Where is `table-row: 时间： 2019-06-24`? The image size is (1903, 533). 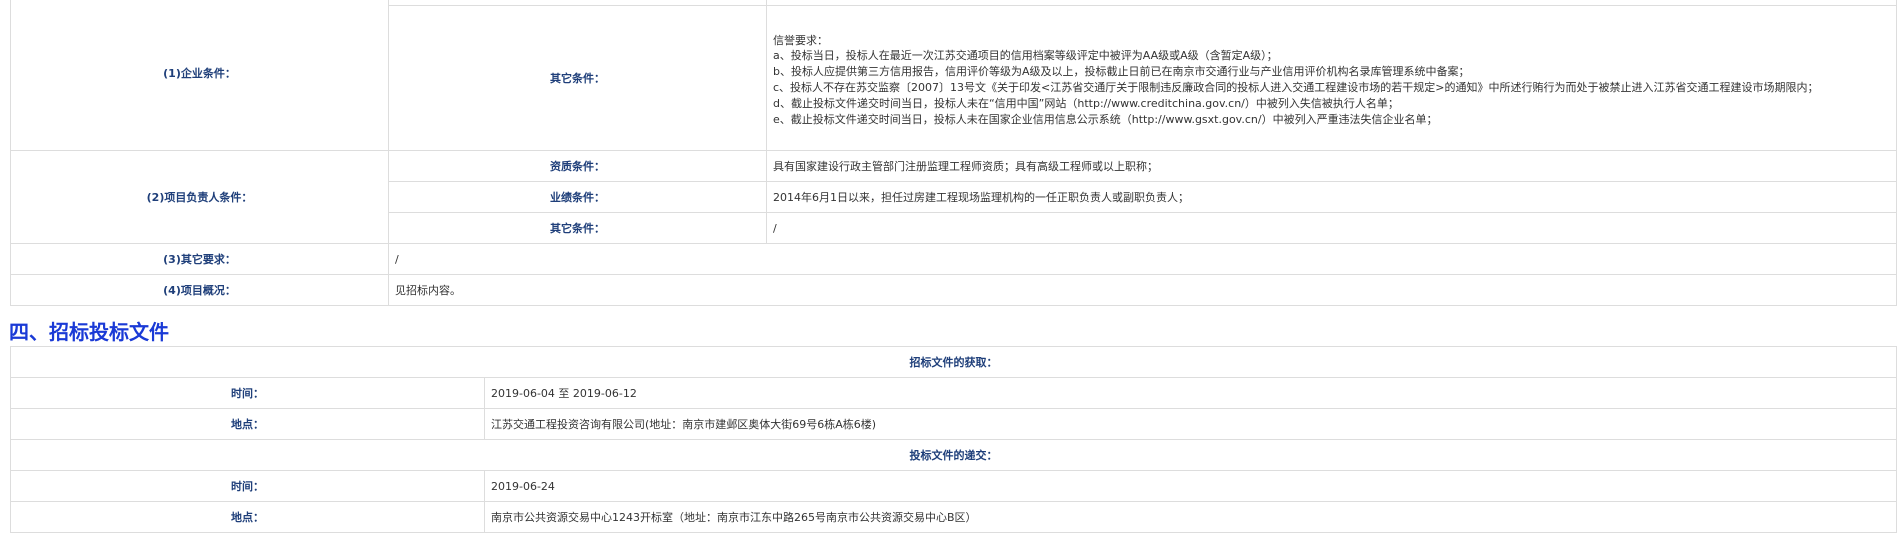 table-row: 时间： 2019-06-24 is located at coordinates (953, 486).